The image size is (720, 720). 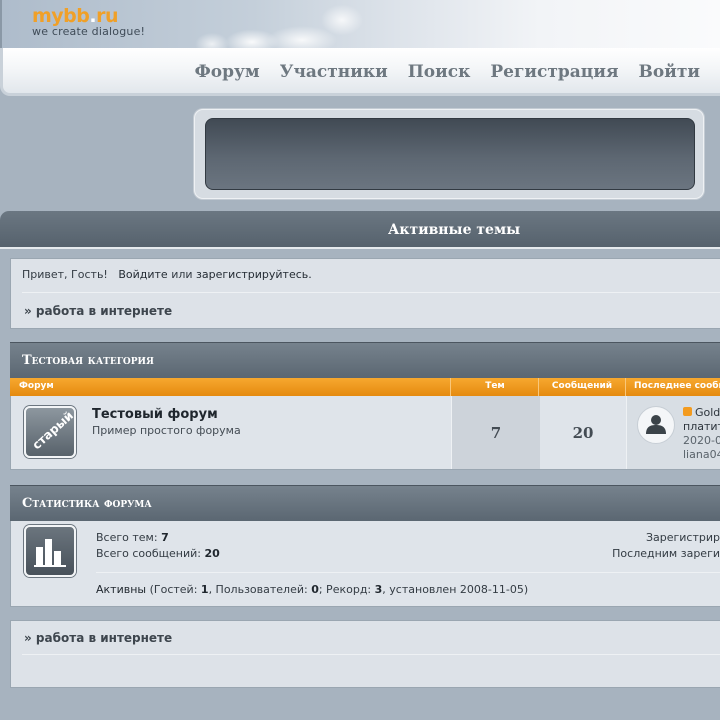 I want to click on stats-header: Статистика форума, so click(x=365, y=503).